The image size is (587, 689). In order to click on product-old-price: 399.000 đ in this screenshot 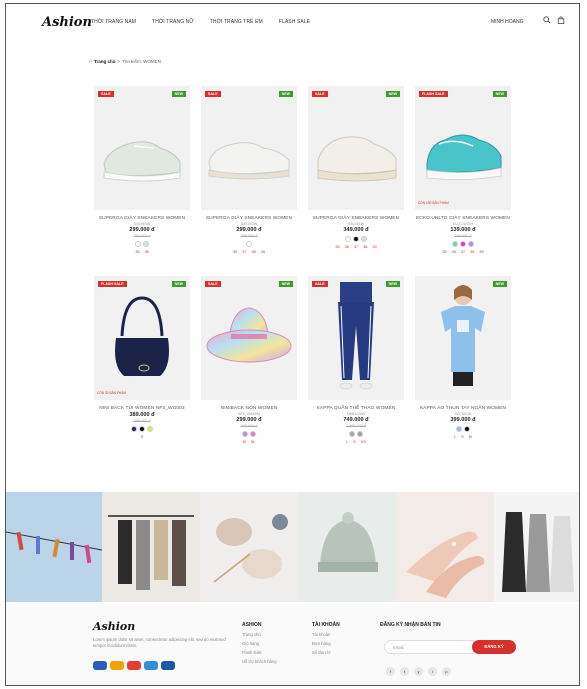, I will do `click(142, 236)`.